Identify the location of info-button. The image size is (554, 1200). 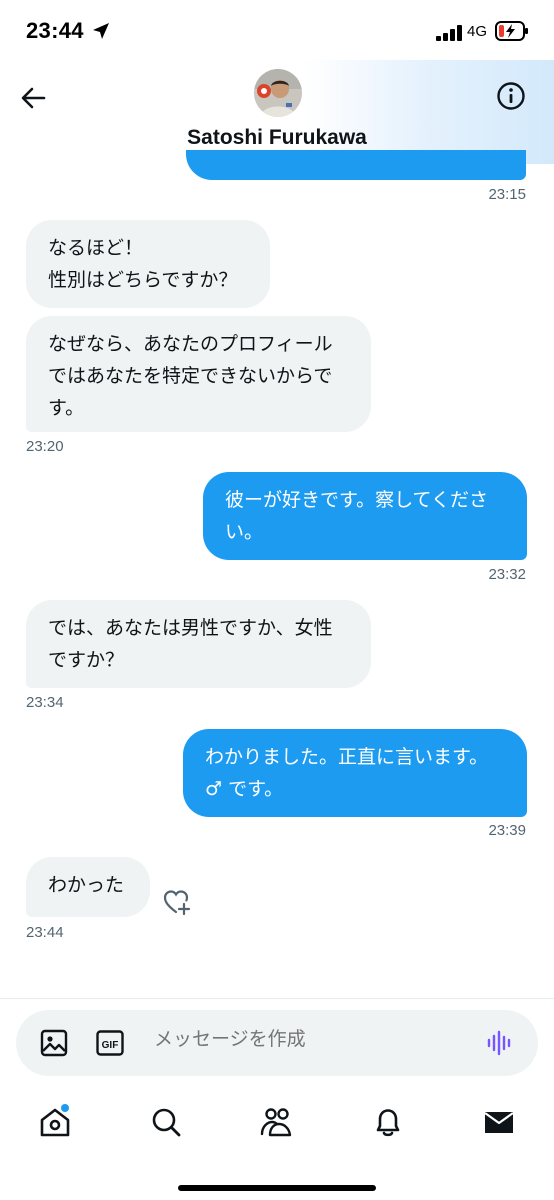
(511, 96).